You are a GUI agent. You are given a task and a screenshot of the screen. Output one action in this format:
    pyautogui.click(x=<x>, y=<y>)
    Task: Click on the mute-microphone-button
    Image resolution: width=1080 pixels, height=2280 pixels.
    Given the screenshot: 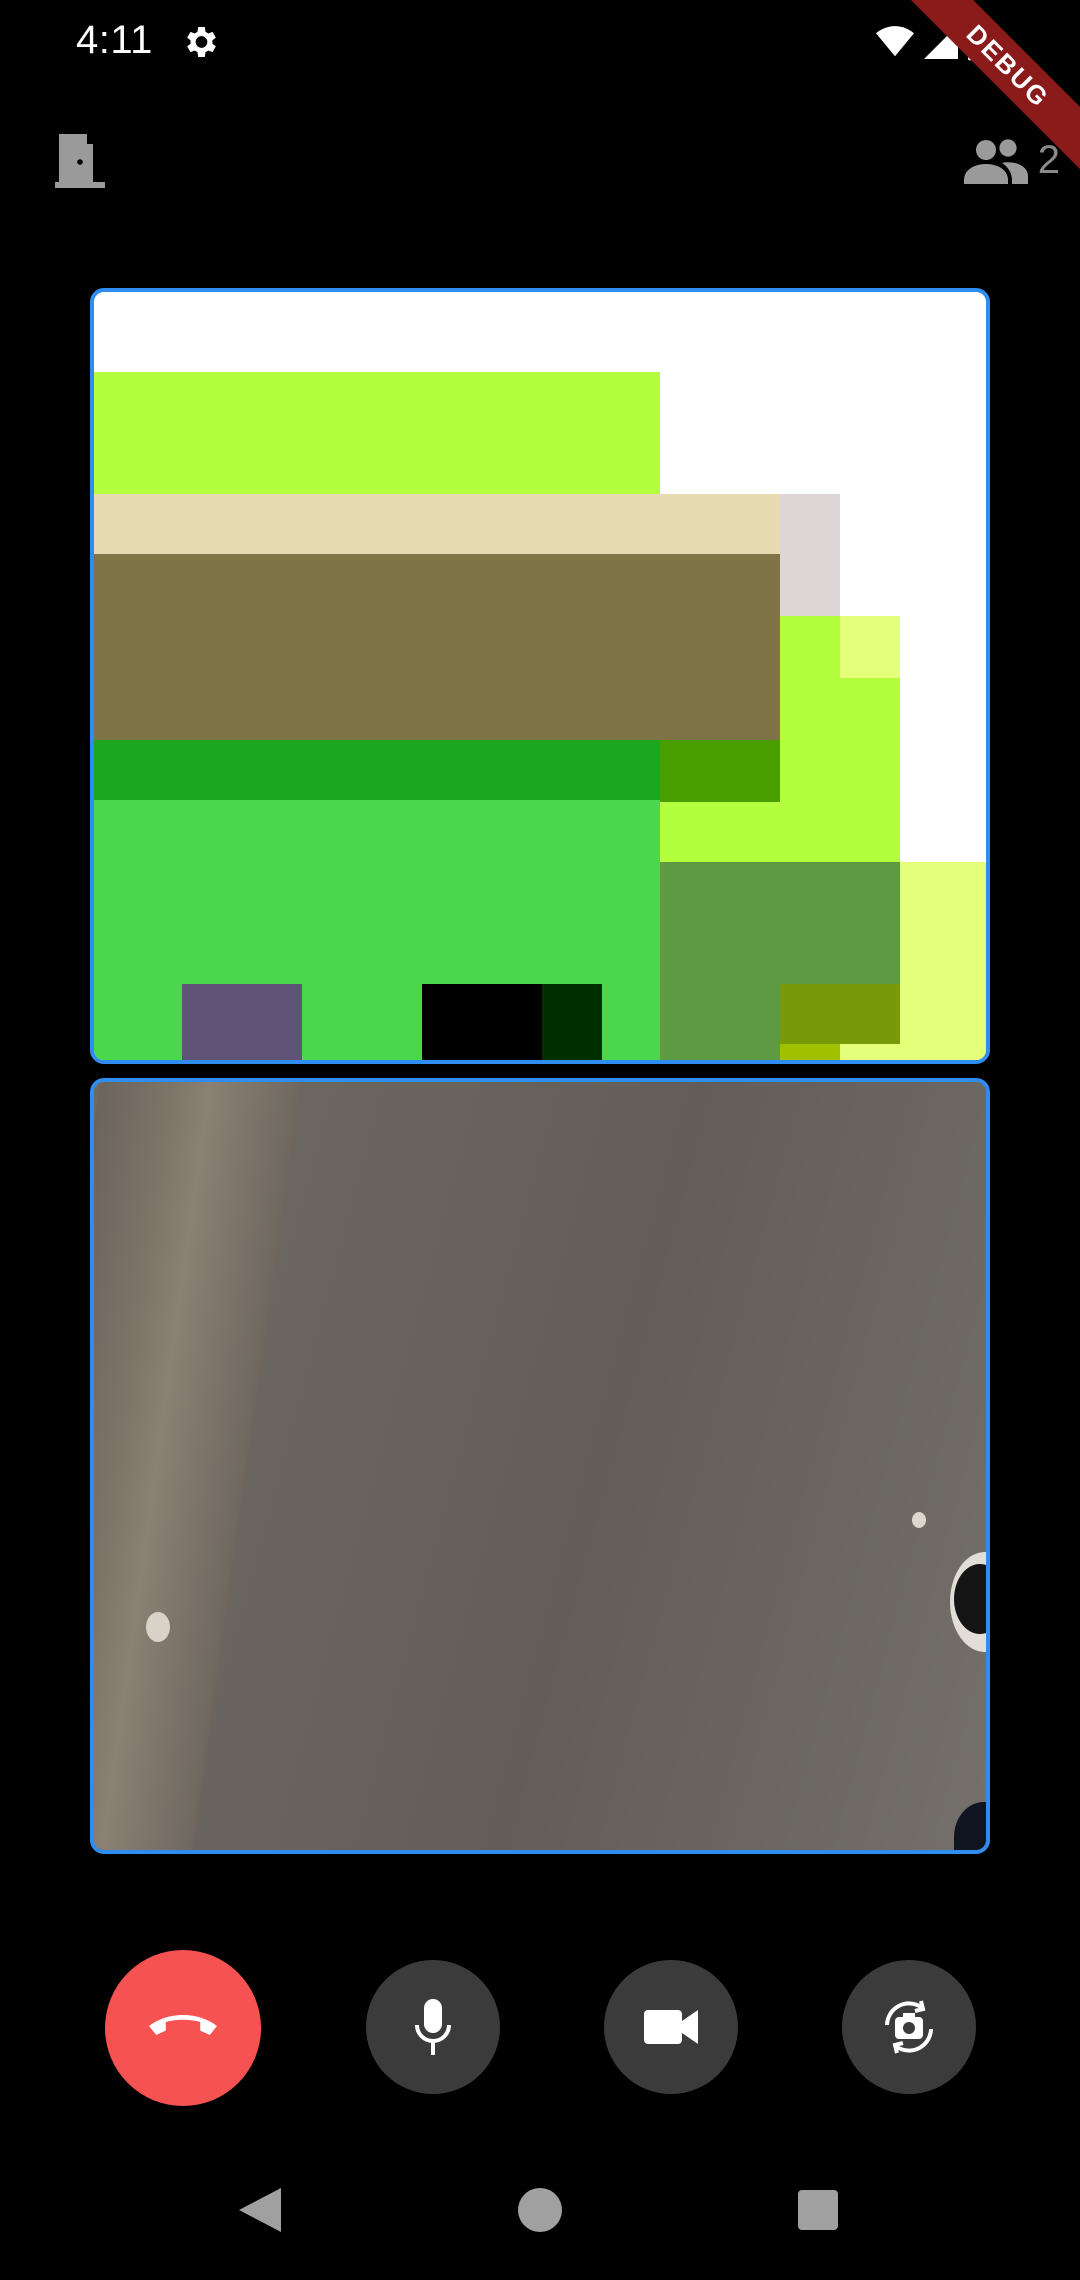 What is the action you would take?
    pyautogui.click(x=433, y=2027)
    